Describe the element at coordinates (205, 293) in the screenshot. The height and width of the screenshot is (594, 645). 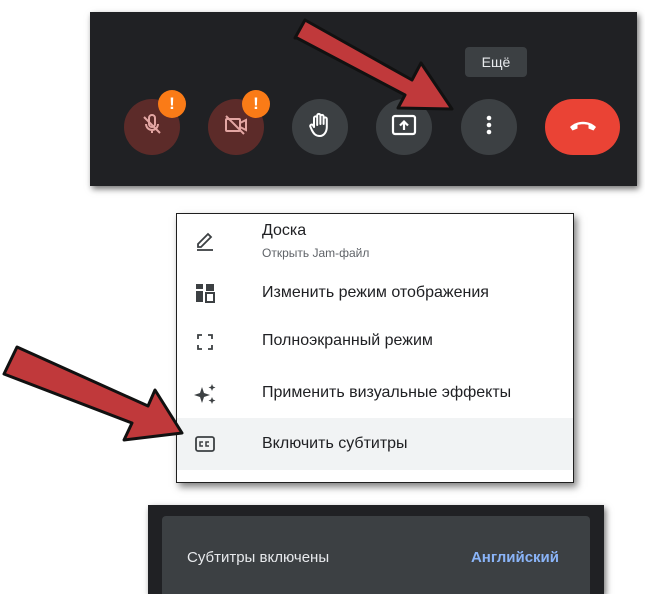
I see `layout-icon` at that location.